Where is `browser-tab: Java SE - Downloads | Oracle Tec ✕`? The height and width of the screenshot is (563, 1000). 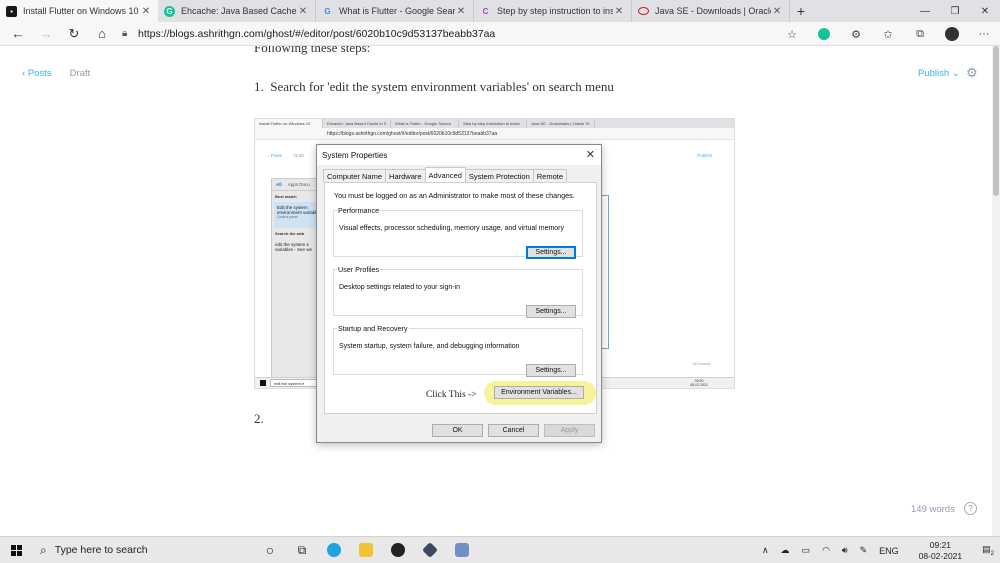 browser-tab: Java SE - Downloads | Oracle Tec ✕ is located at coordinates (711, 11).